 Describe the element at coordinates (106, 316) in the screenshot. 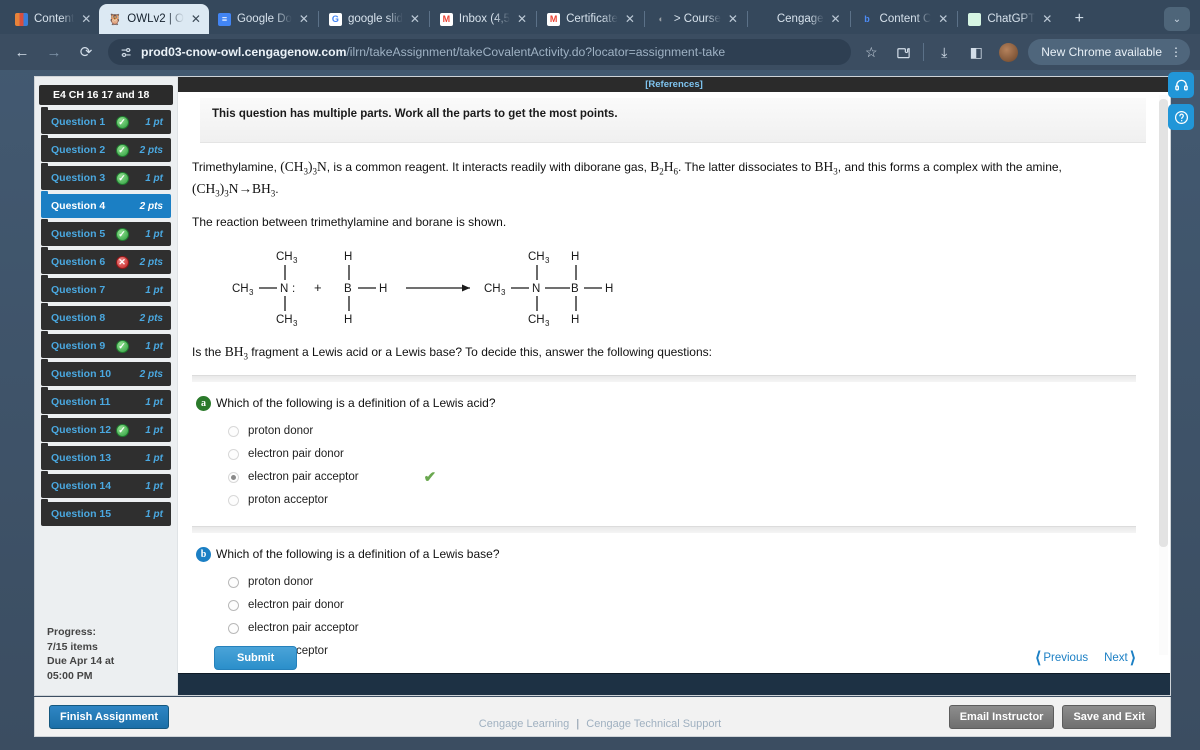

I see `sidebar-question-8: Question 8 2 pts` at that location.